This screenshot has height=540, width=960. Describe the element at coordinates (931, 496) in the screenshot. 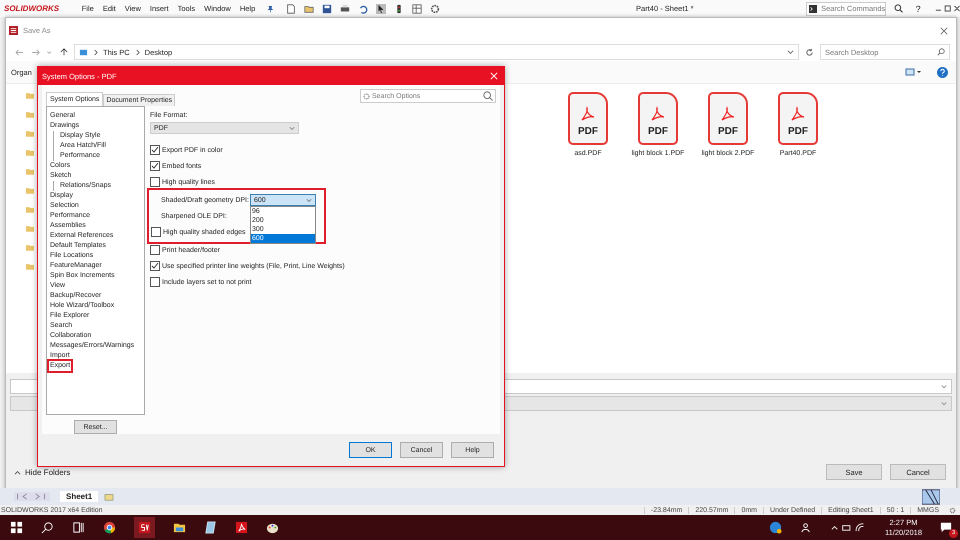

I see `drawing-preview-icon` at that location.